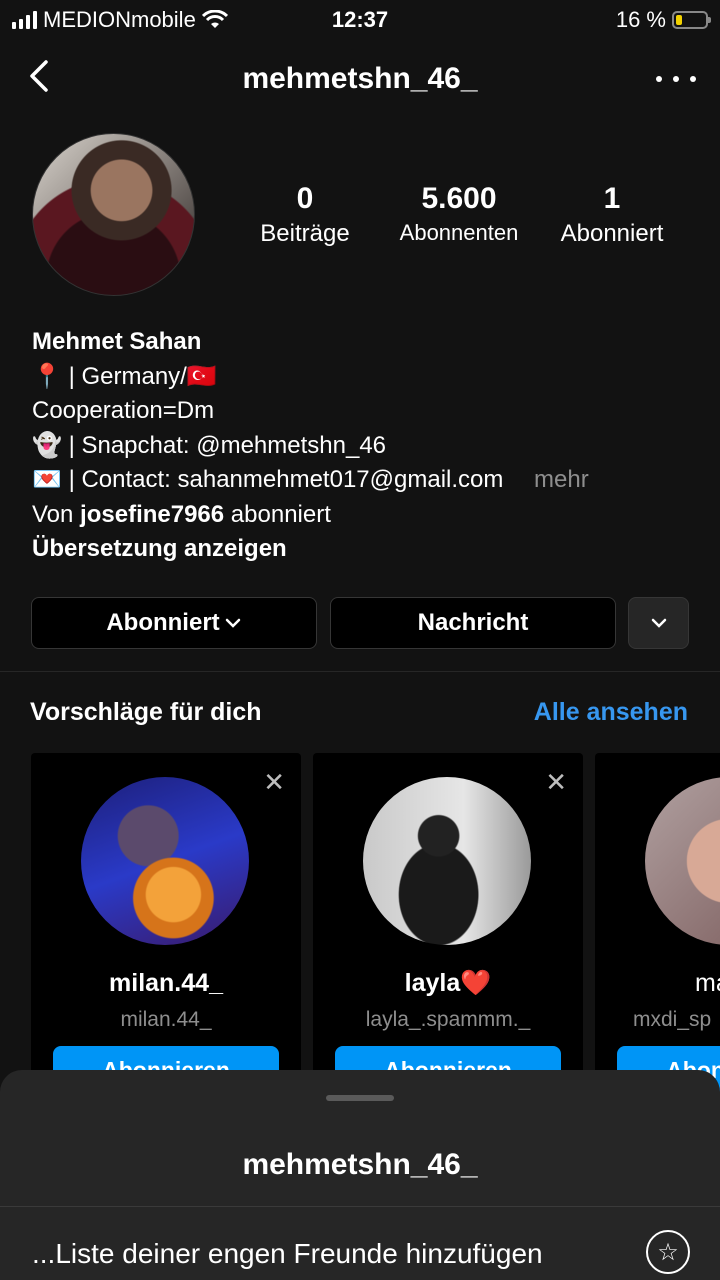 This screenshot has width=720, height=1280. I want to click on suggestions-toggle-button, so click(658, 623).